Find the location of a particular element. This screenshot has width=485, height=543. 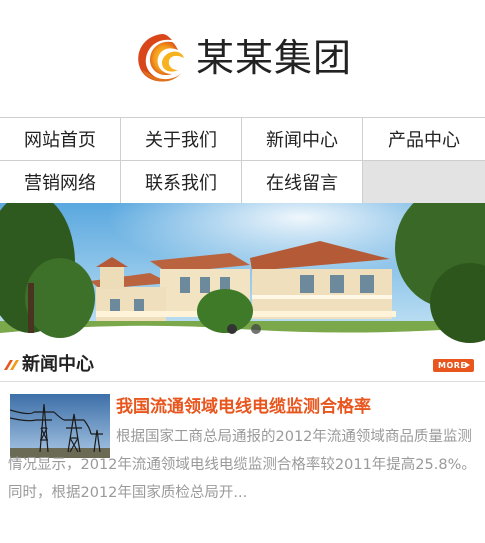

news-section-header: 新闻中心 MORE is located at coordinates (242, 365).